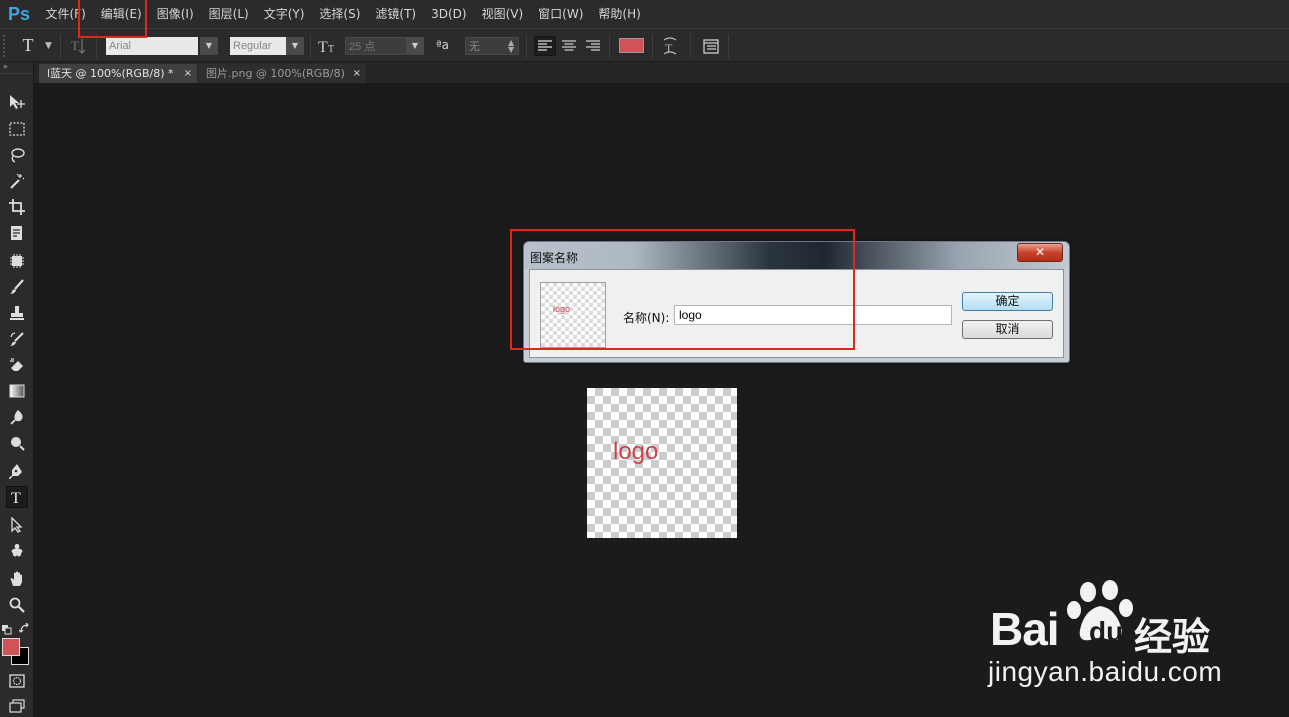 This screenshot has width=1289, height=717. I want to click on menu-layer: 图层(L), so click(228, 14).